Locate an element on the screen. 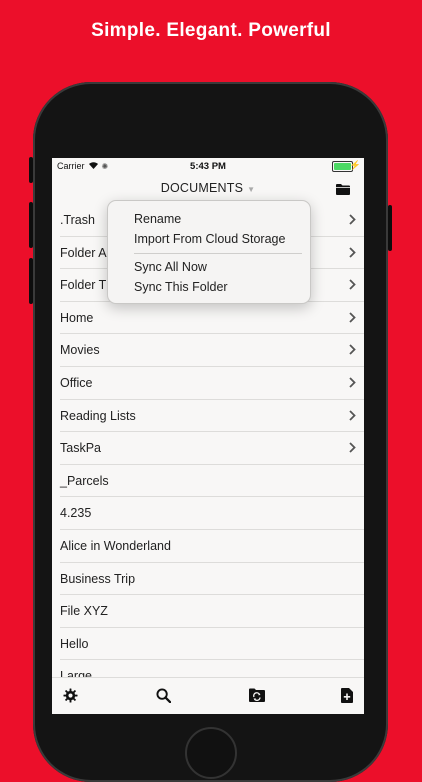 This screenshot has height=782, width=422. folder-icon is located at coordinates (343, 191).